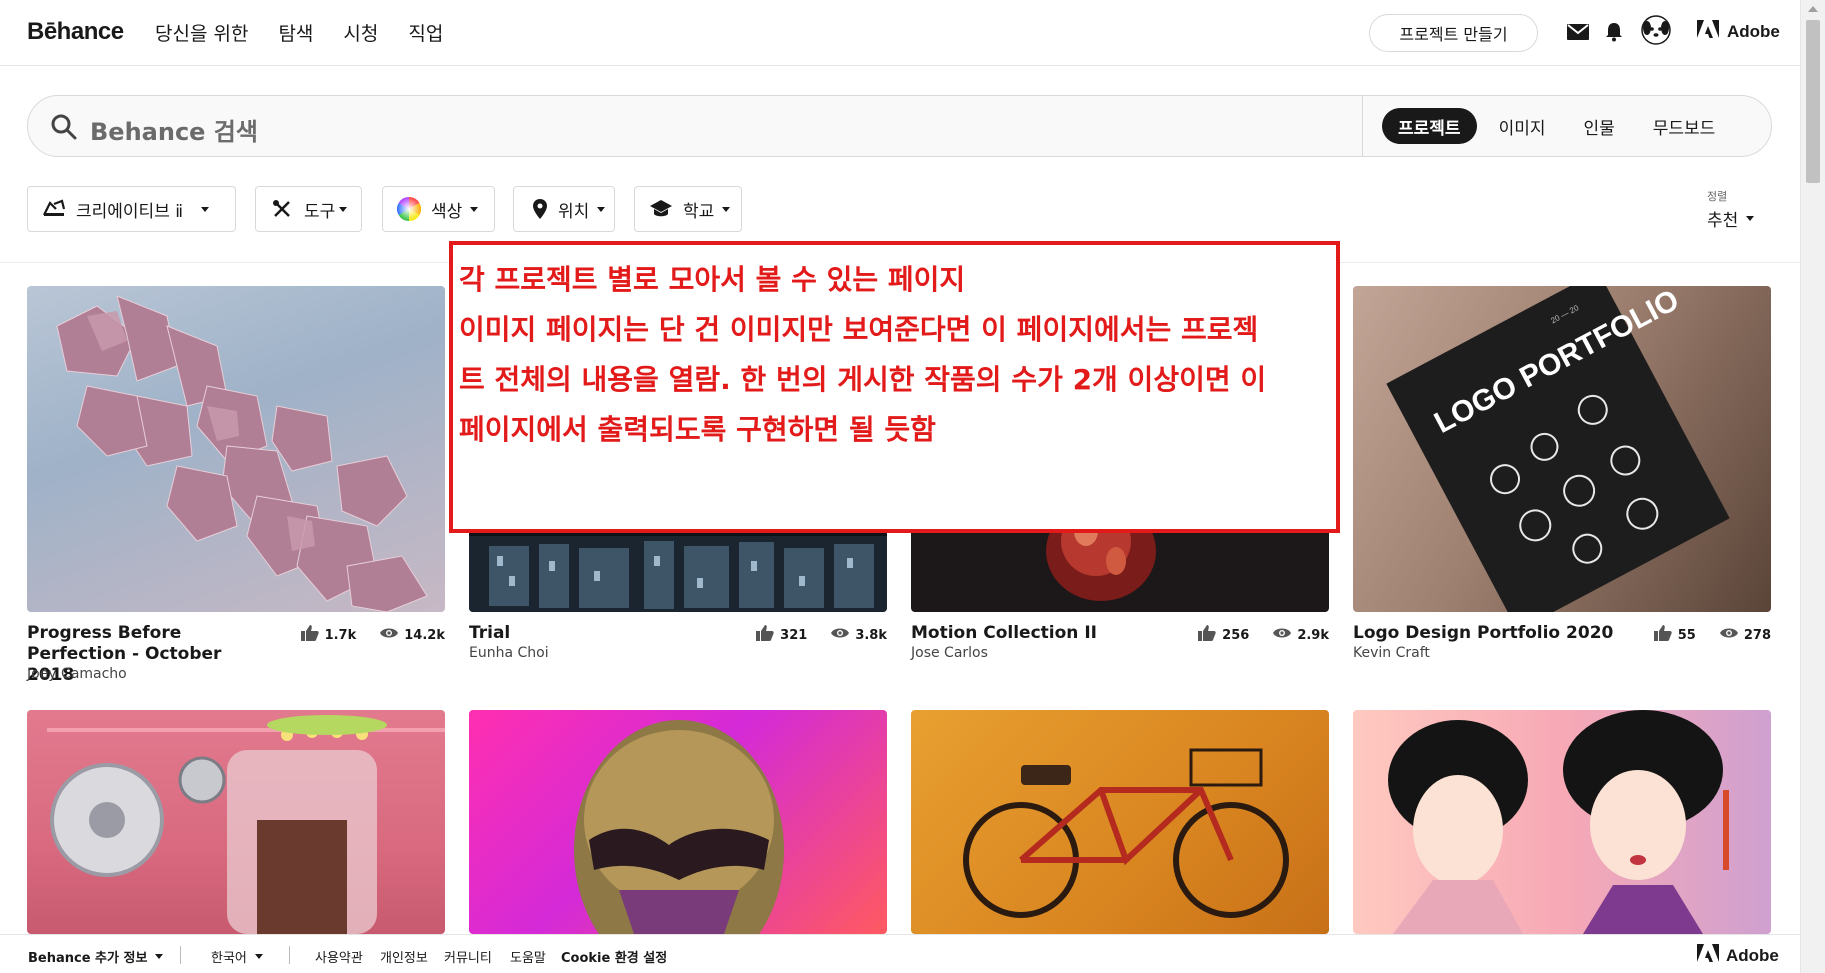 Image resolution: width=1825 pixels, height=973 pixels. What do you see at coordinates (1813, 9) in the screenshot?
I see `scroll-up-arrow-icon` at bounding box center [1813, 9].